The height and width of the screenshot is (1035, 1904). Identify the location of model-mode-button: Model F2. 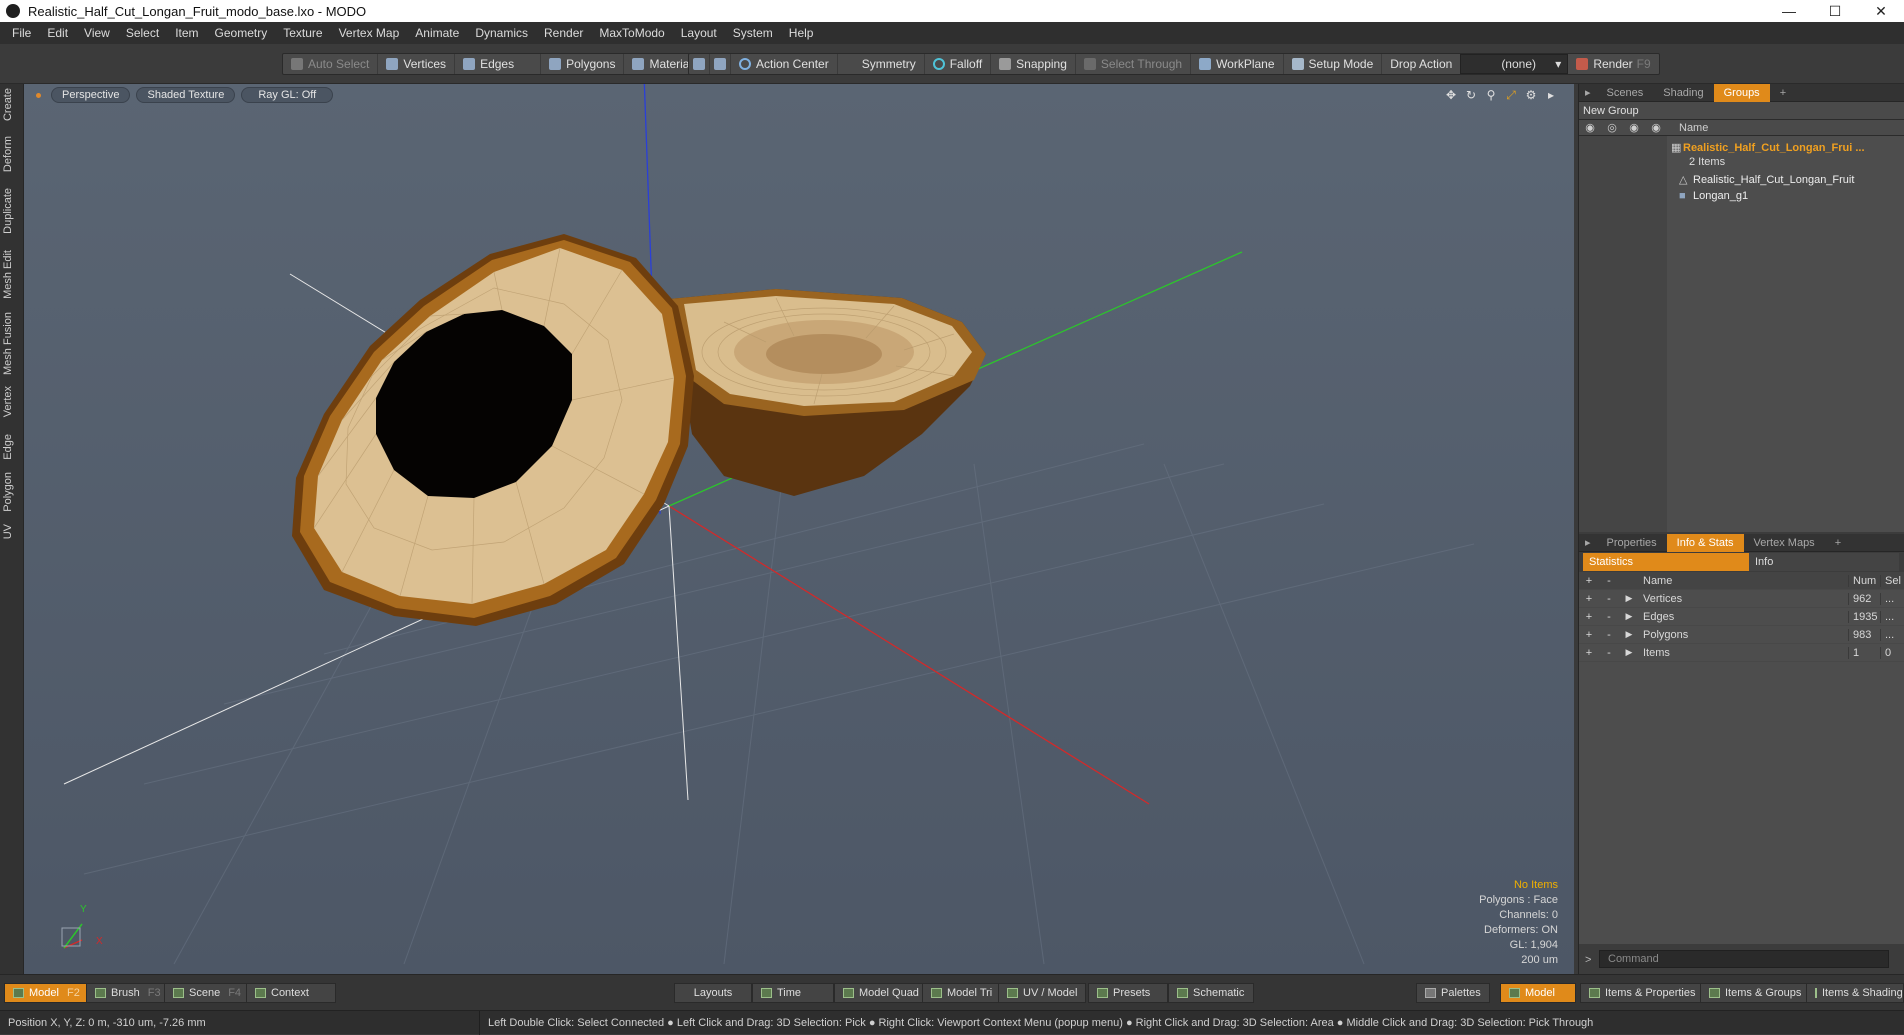
(46, 993).